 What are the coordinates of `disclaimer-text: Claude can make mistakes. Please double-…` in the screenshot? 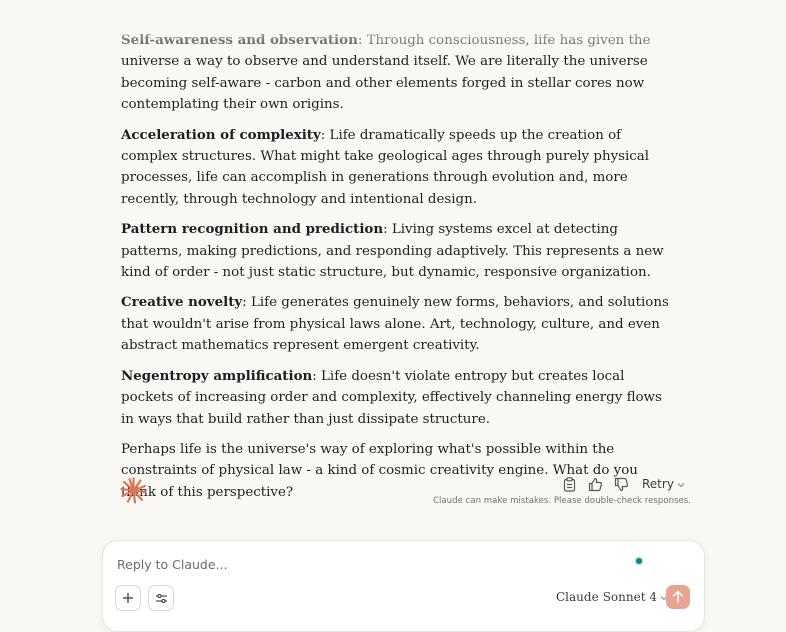 It's located at (562, 501).